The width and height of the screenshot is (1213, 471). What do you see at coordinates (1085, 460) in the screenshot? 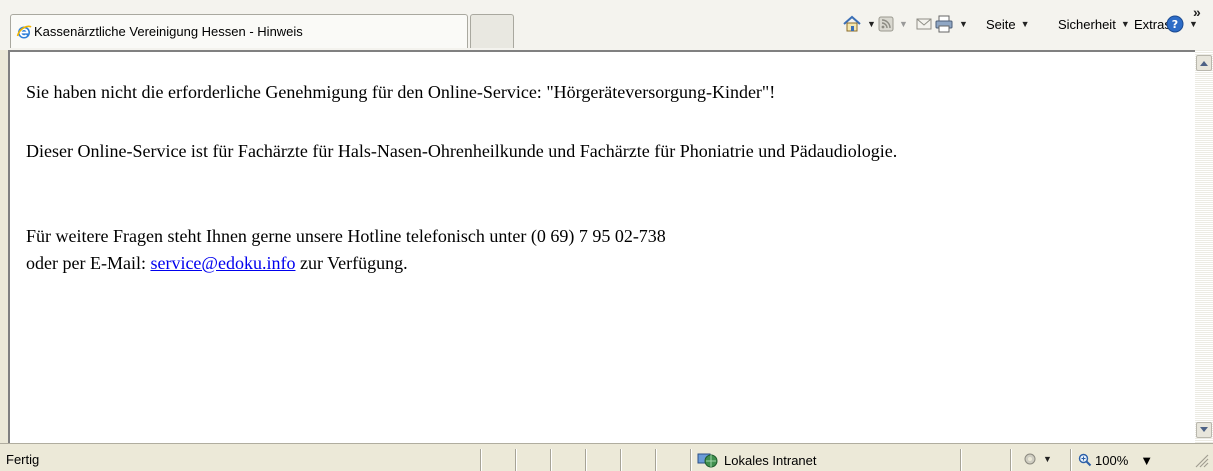
I see `zoom-icon` at bounding box center [1085, 460].